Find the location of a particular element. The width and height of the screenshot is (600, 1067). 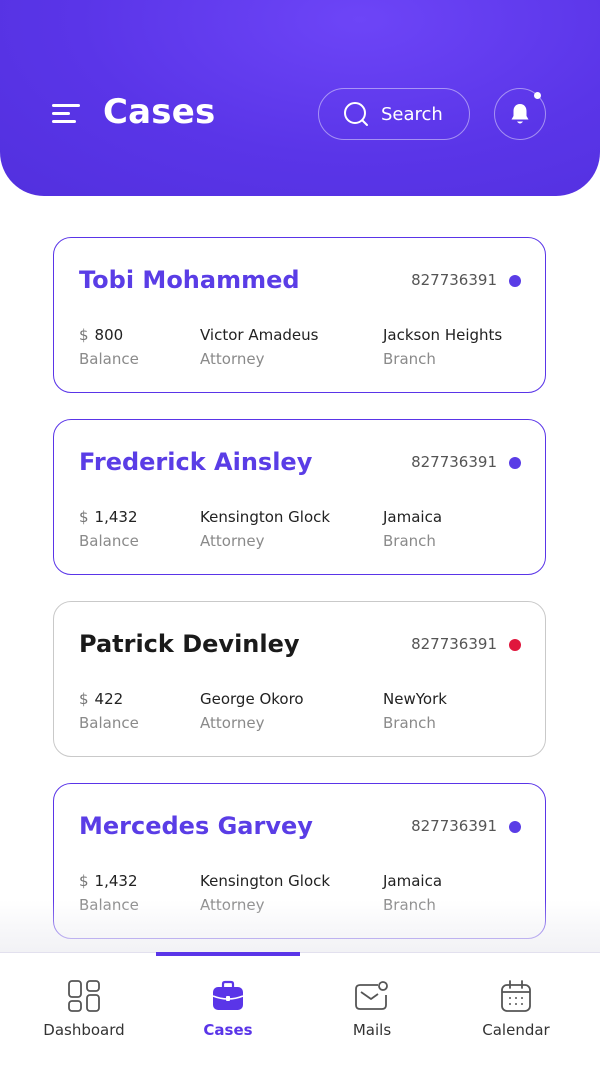

tab-label: Mails is located at coordinates (372, 1030).